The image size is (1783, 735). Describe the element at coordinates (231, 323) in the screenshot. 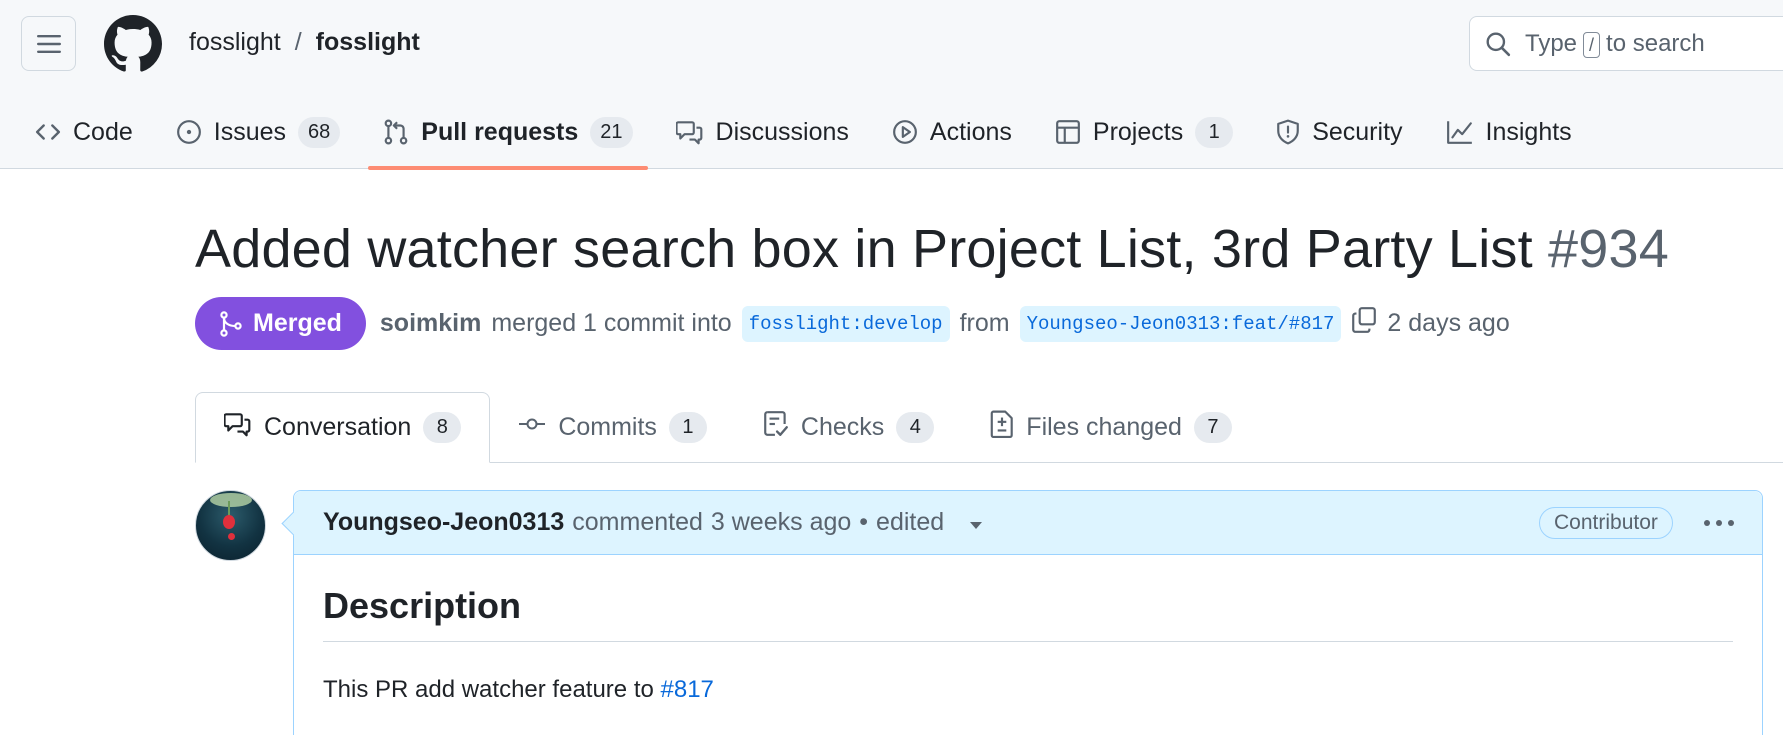

I see `git-merge-icon` at that location.